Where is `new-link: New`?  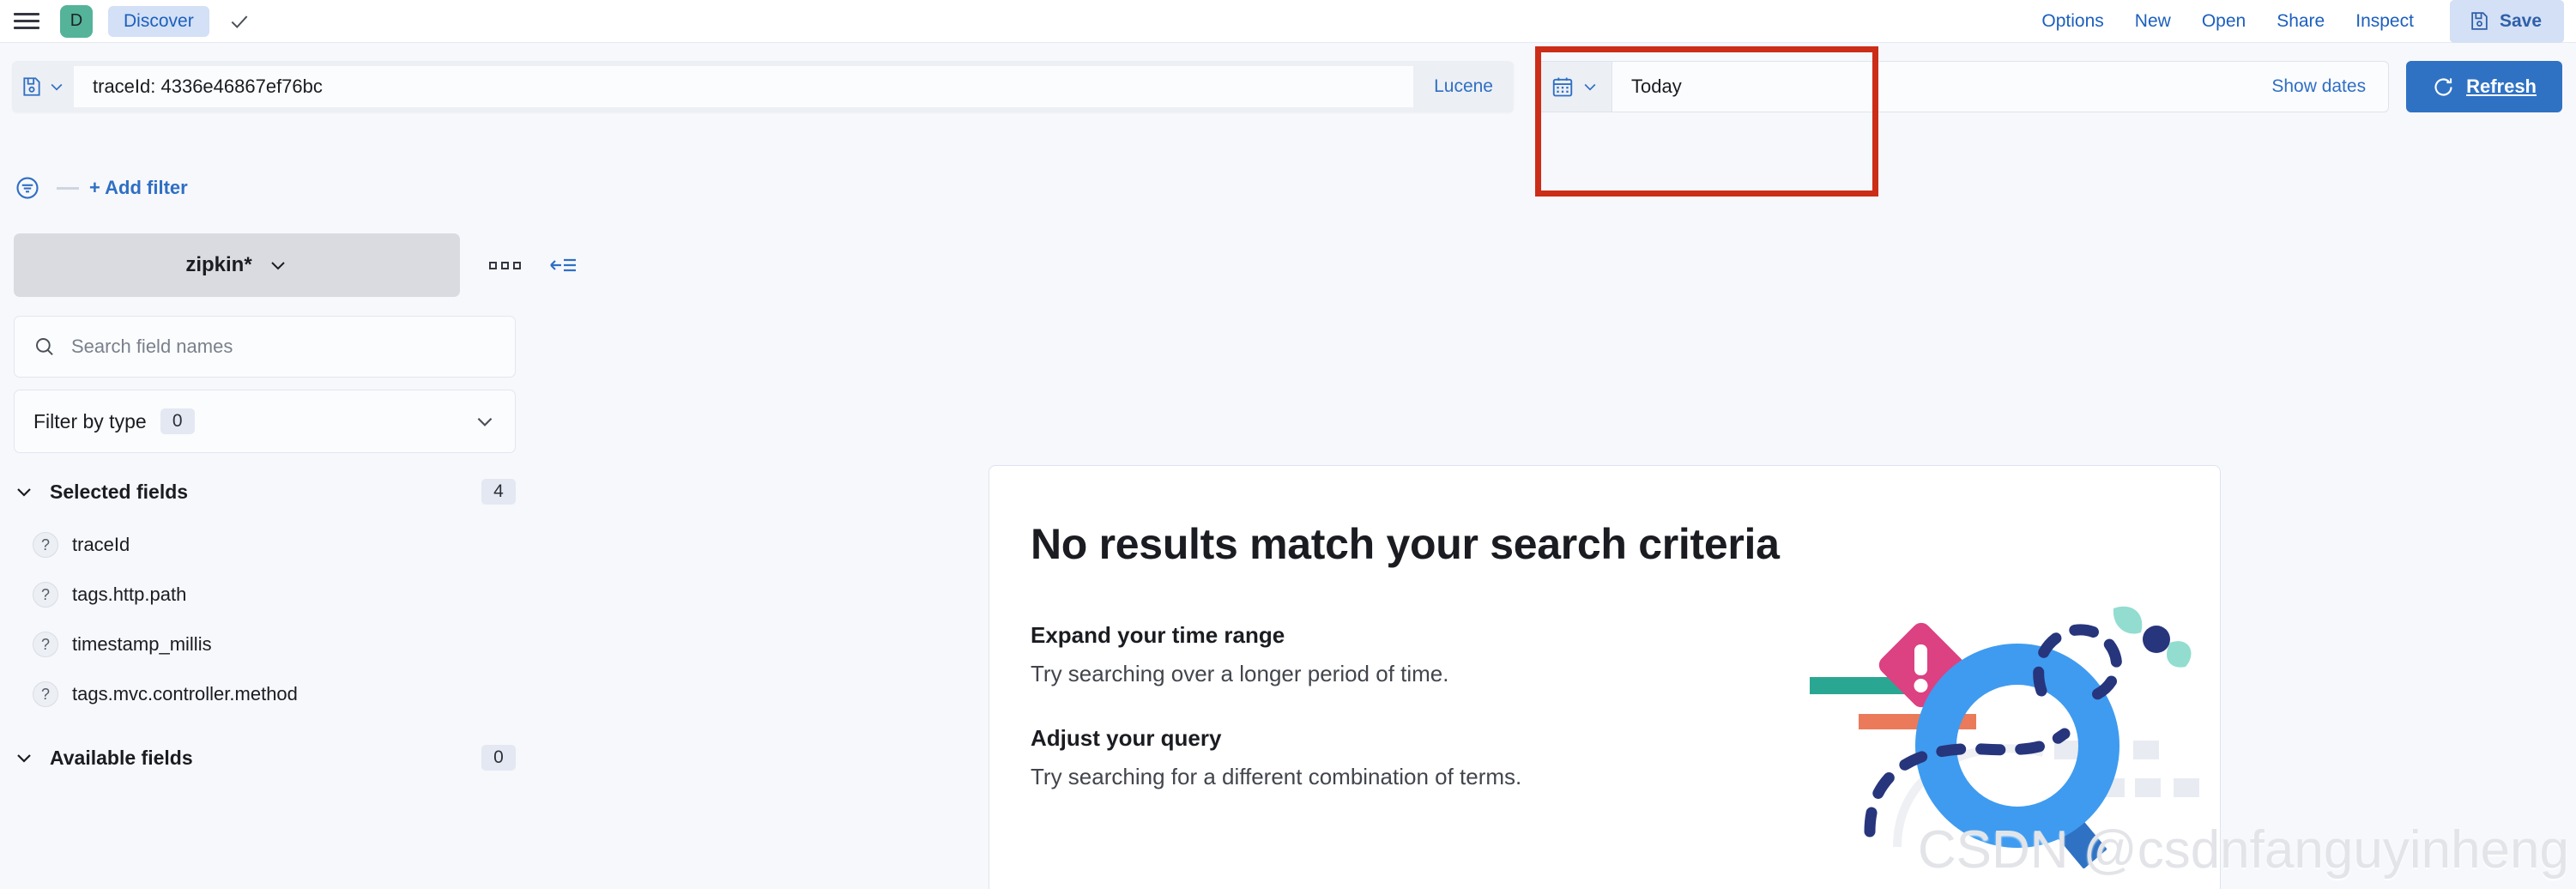
new-link: New is located at coordinates (2152, 21).